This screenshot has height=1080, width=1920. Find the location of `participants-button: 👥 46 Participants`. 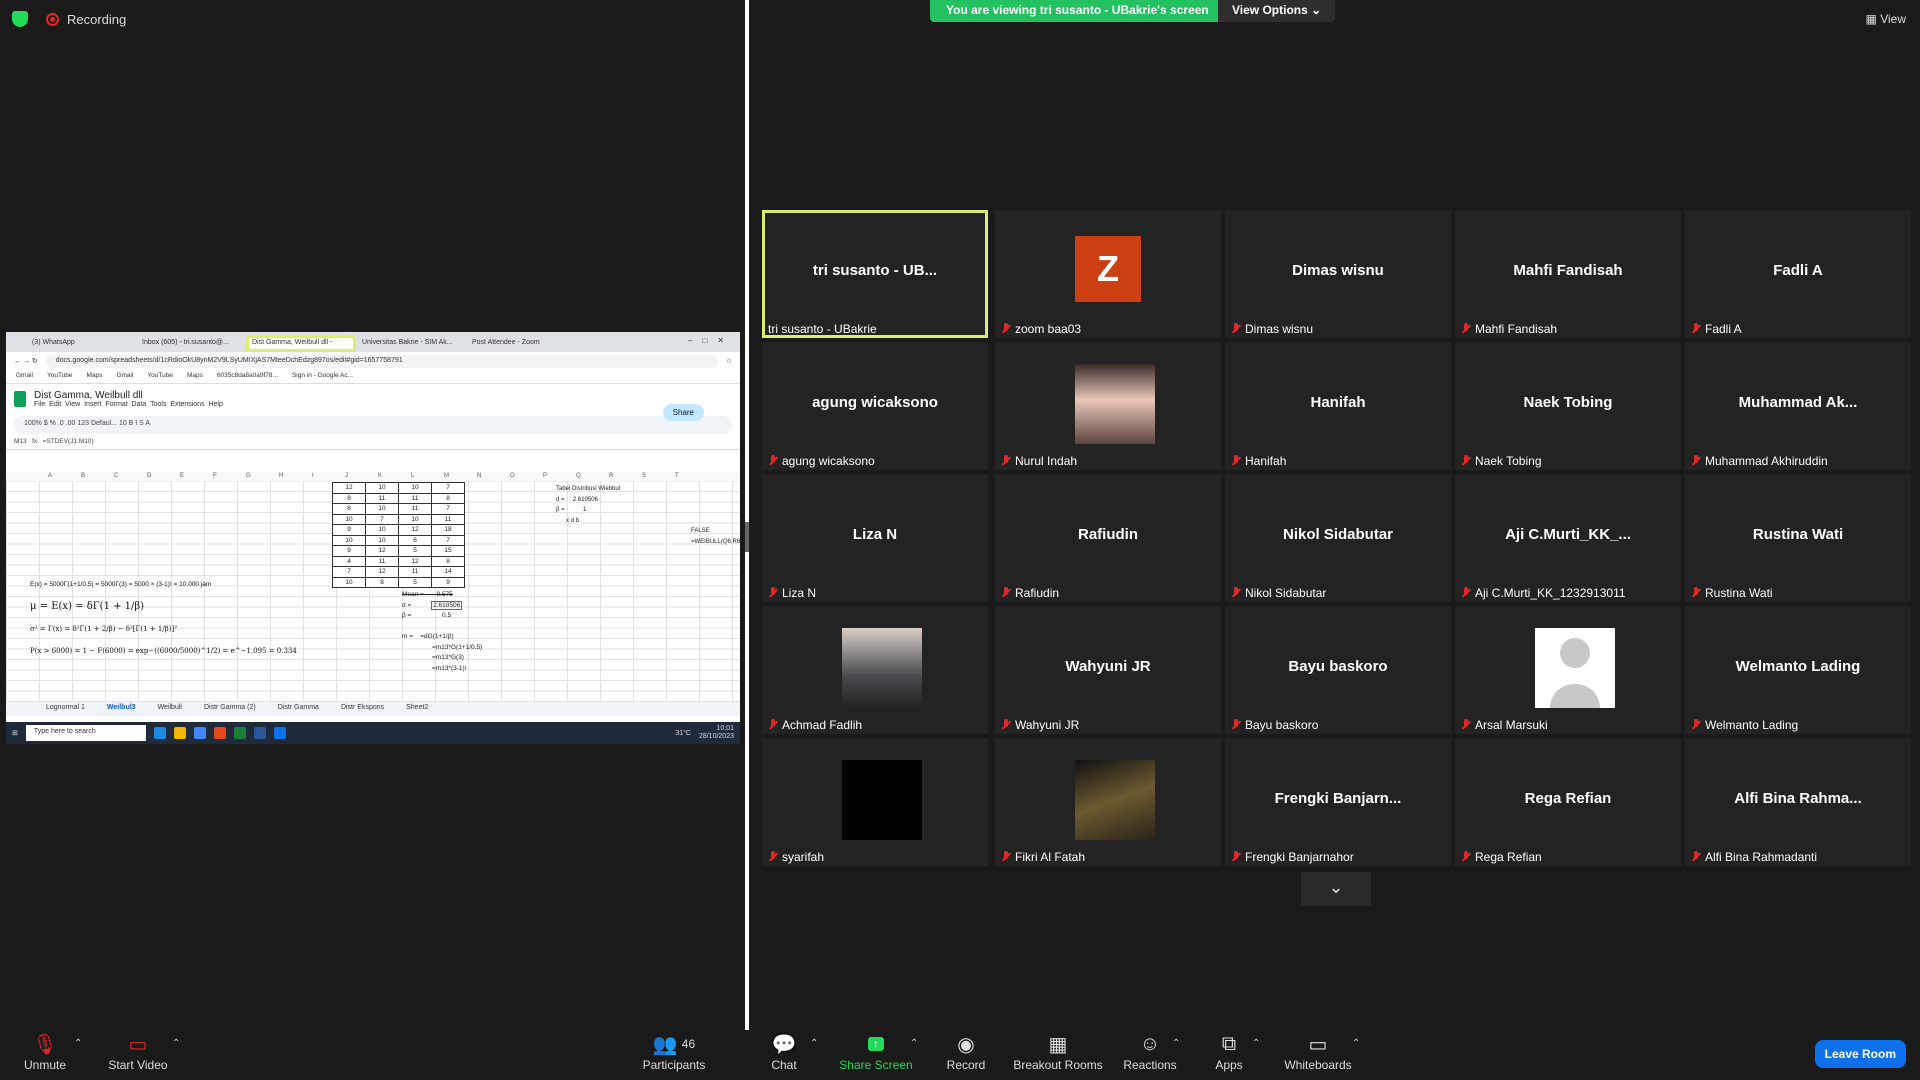

participants-button: 👥 46 Participants is located at coordinates (674, 1051).